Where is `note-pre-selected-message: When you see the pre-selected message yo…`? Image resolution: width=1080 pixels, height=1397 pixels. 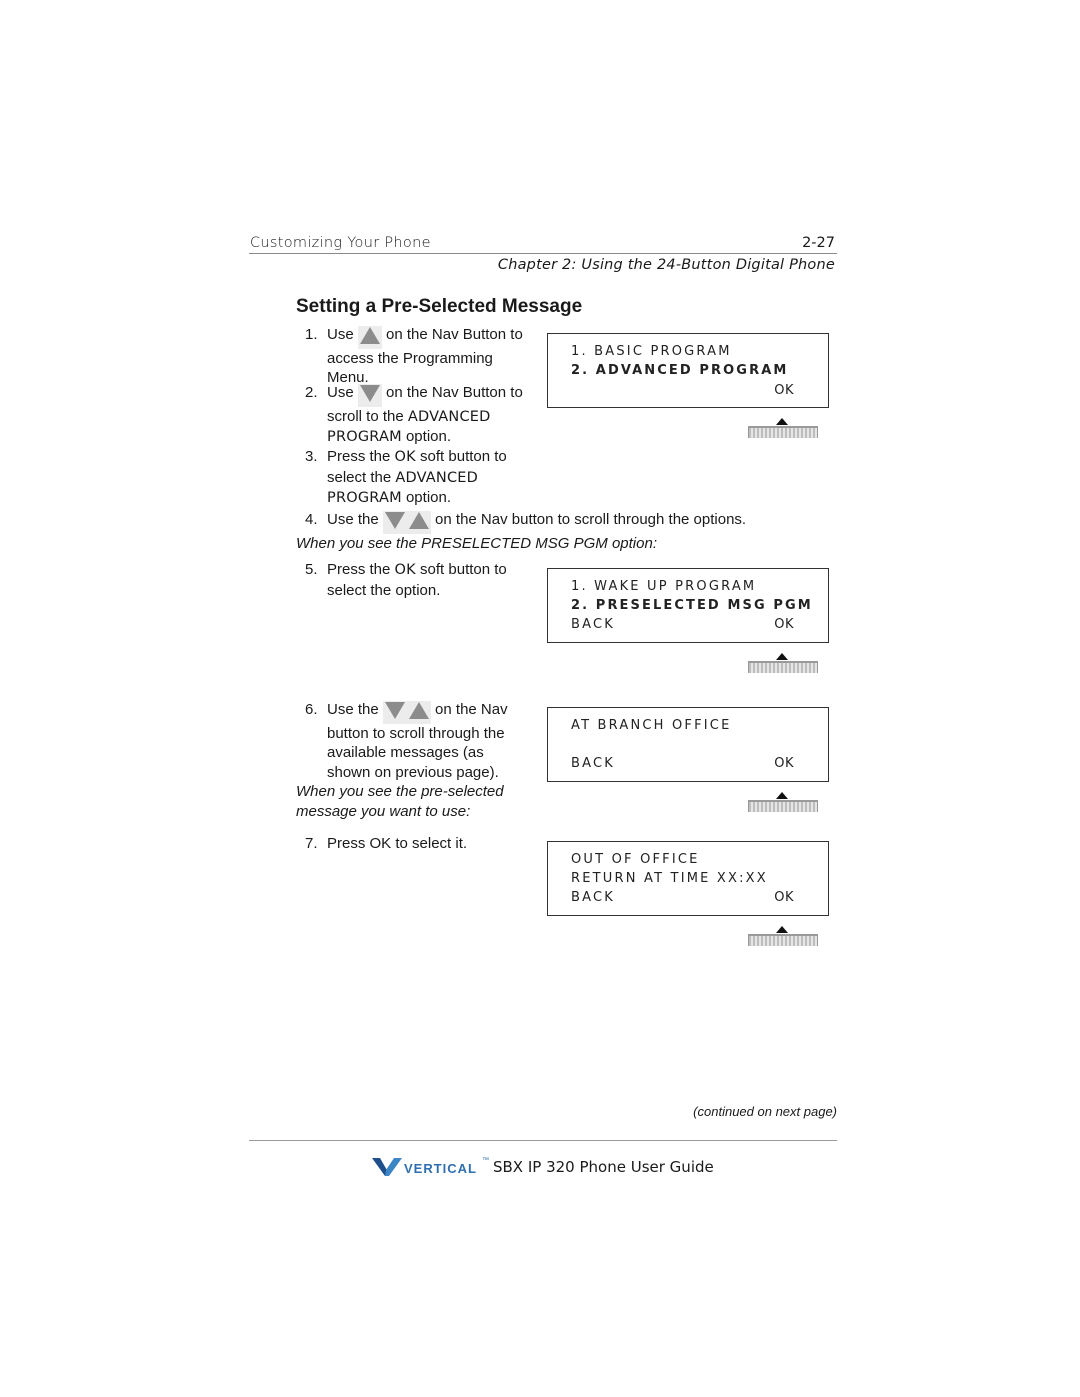
note-pre-selected-message: When you see the pre-selected message yo… is located at coordinates (400, 801).